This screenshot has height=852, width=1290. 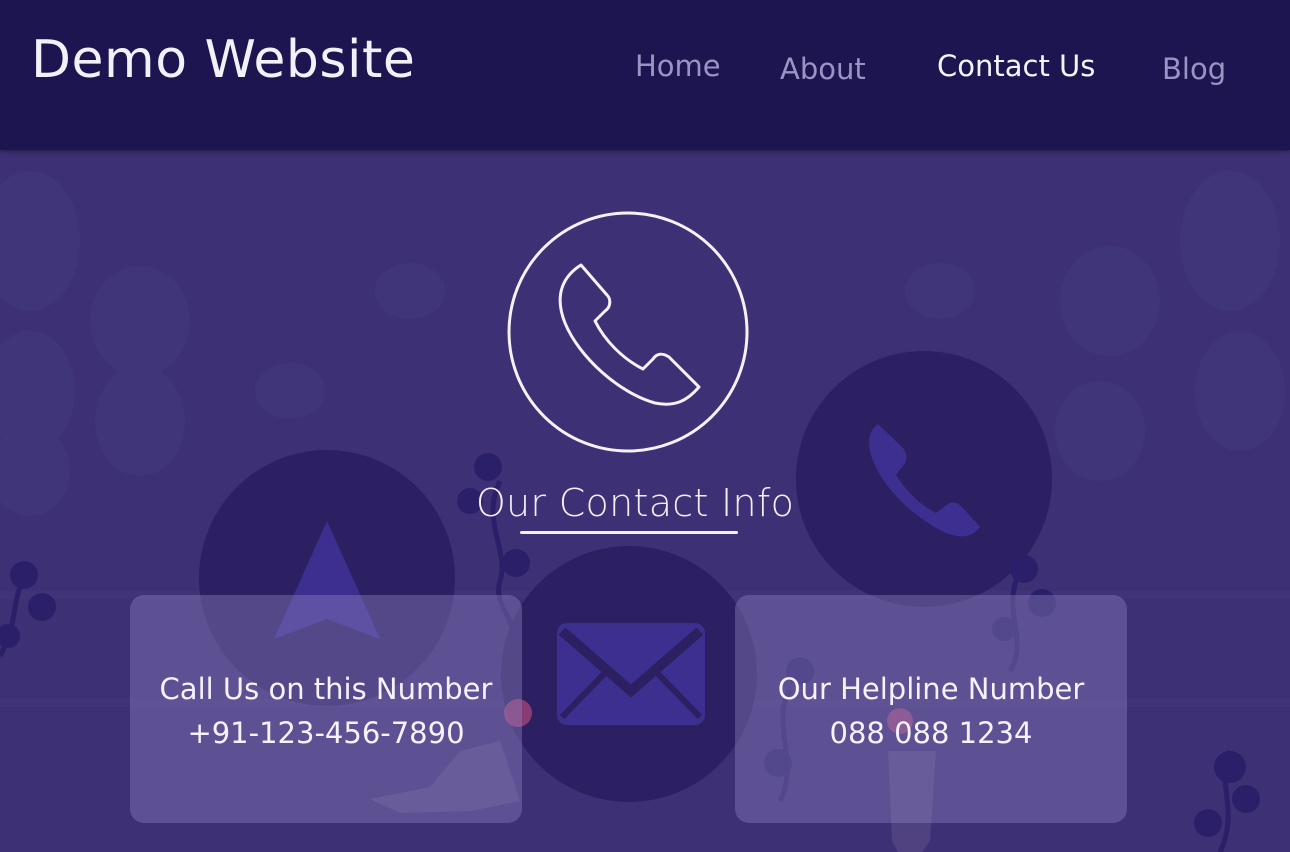 I want to click on title-underline, so click(x=629, y=532).